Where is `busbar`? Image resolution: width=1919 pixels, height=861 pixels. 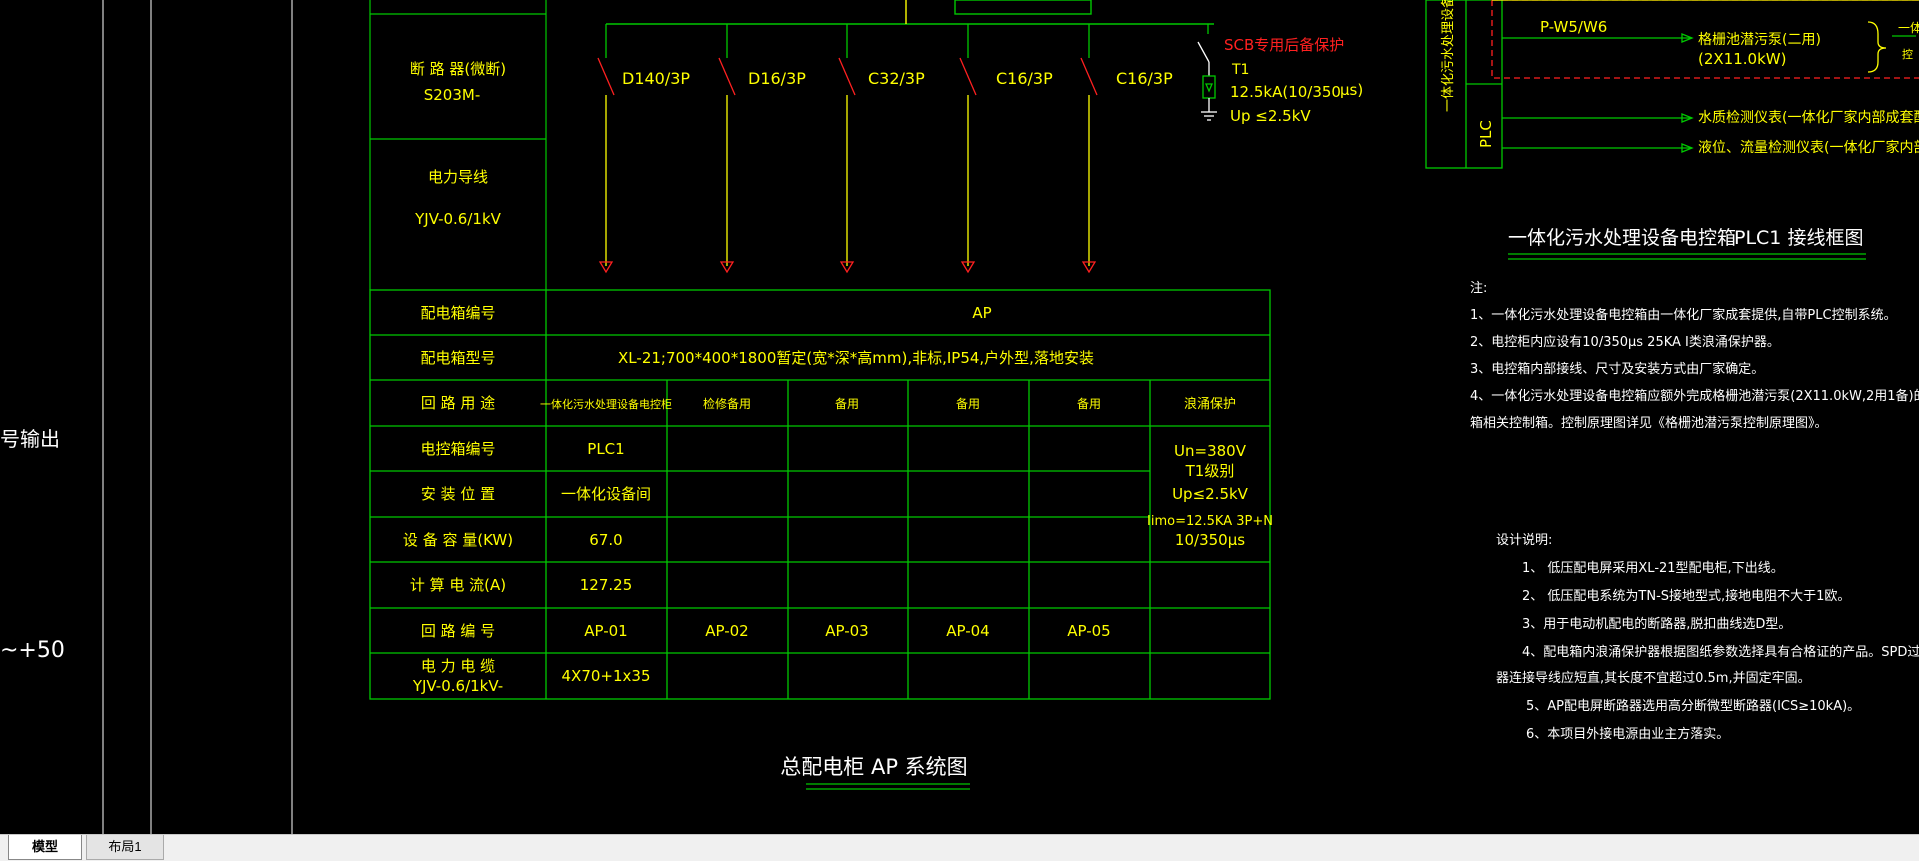 busbar is located at coordinates (910, 12).